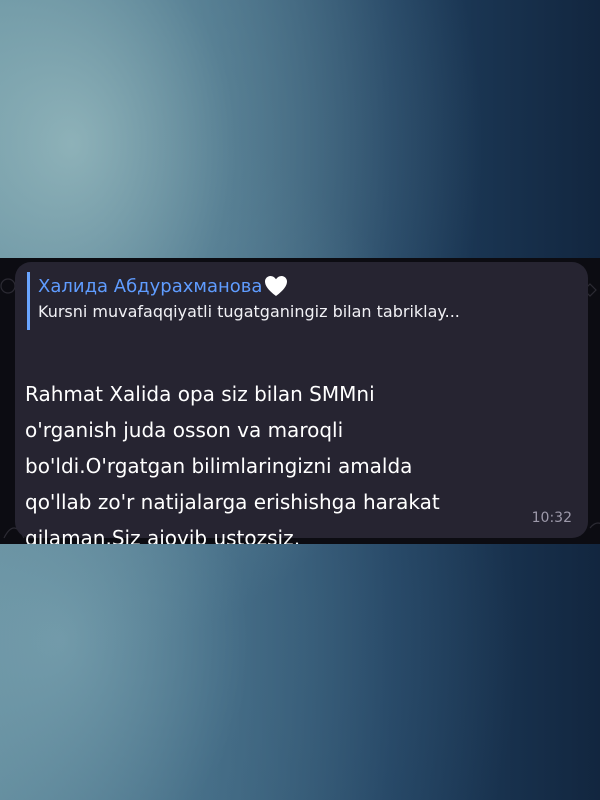 The width and height of the screenshot is (600, 800). Describe the element at coordinates (276, 286) in the screenshot. I see `white-heart-icon` at that location.